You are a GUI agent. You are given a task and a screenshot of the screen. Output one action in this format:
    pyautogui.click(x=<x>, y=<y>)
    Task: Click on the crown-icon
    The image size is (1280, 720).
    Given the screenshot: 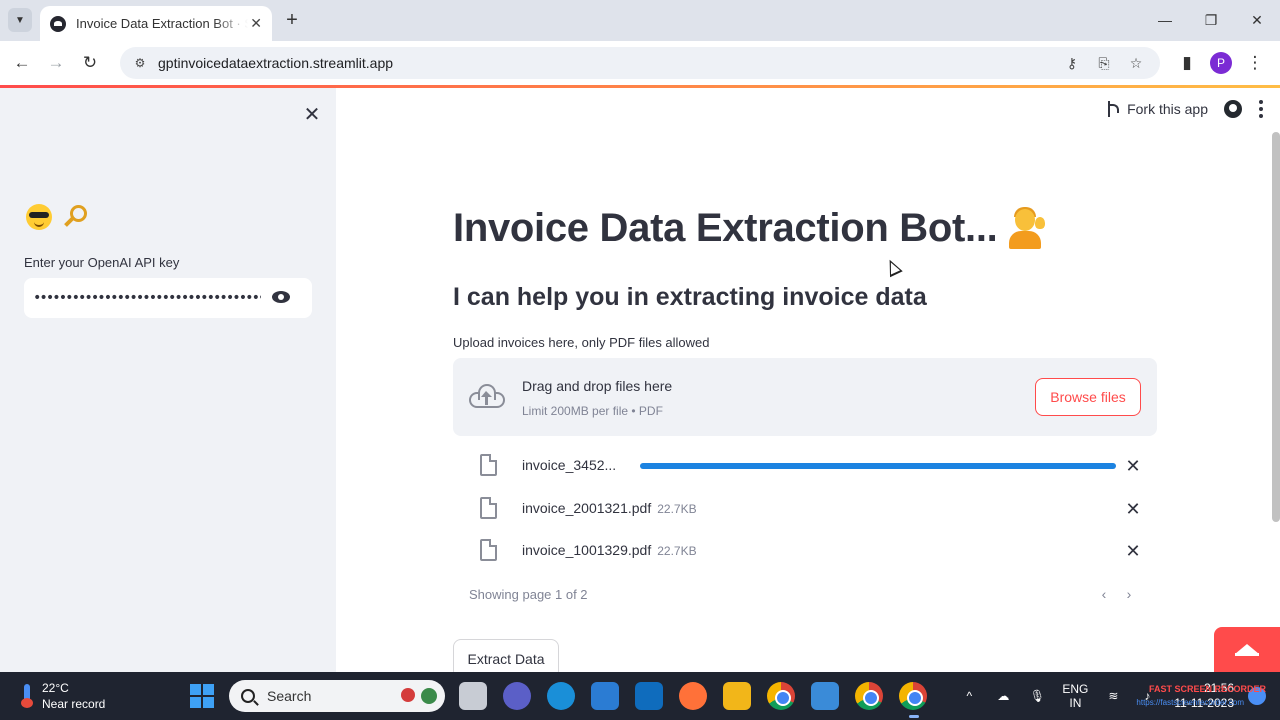 What is the action you would take?
    pyautogui.click(x=1247, y=649)
    